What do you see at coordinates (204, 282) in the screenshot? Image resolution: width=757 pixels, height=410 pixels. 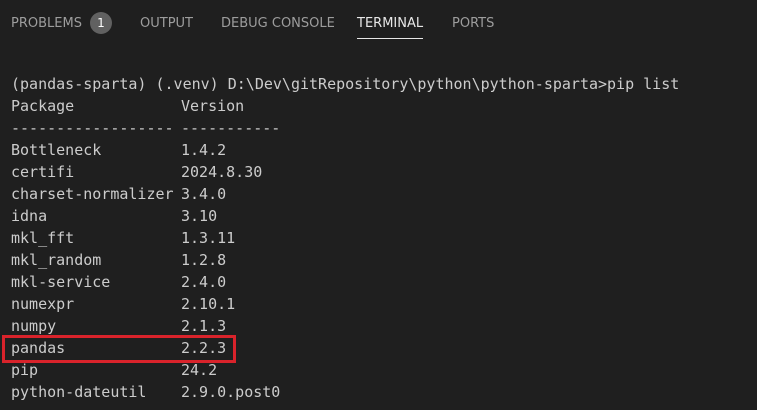 I see `package-version: 2.4.0` at bounding box center [204, 282].